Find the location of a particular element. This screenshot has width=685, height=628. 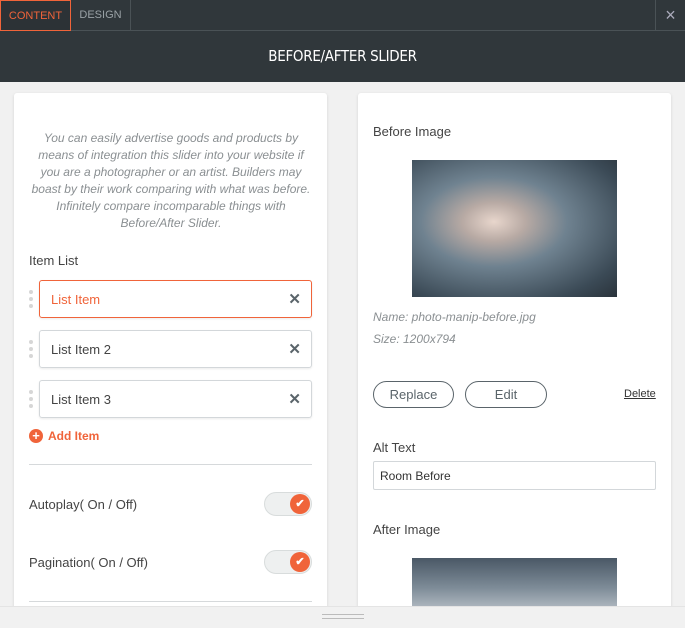

add-item-button: + Add Item is located at coordinates (64, 436).